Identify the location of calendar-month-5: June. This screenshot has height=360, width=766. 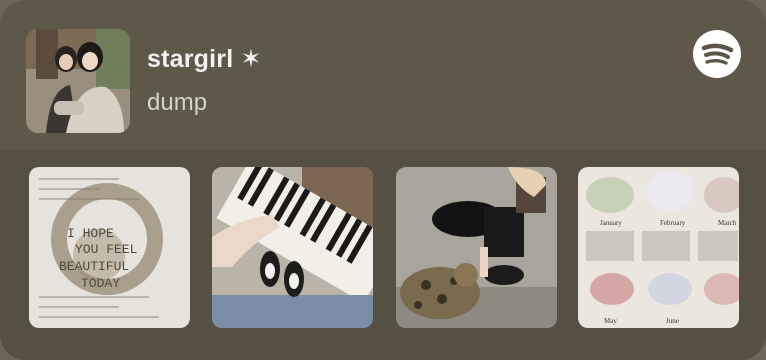
(672, 321).